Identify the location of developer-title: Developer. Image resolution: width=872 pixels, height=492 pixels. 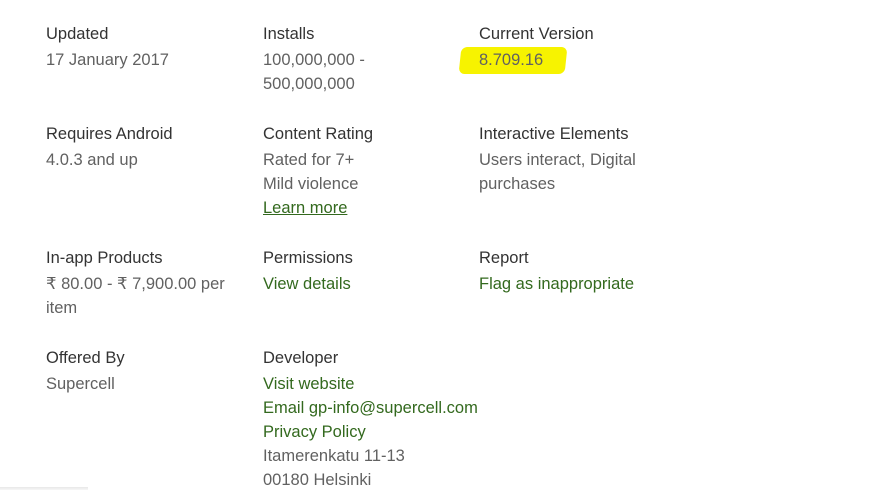
(301, 358).